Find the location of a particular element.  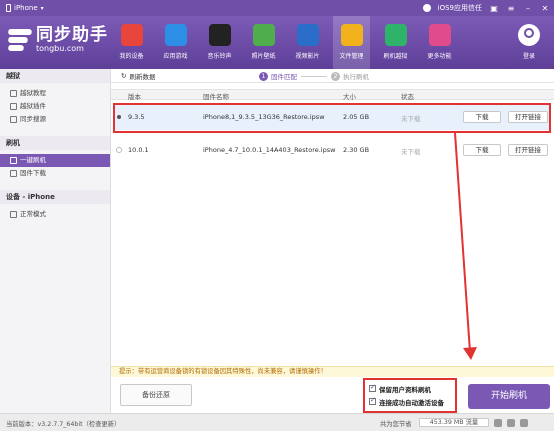

nav-label: 我的设备 is located at coordinates (131, 56).